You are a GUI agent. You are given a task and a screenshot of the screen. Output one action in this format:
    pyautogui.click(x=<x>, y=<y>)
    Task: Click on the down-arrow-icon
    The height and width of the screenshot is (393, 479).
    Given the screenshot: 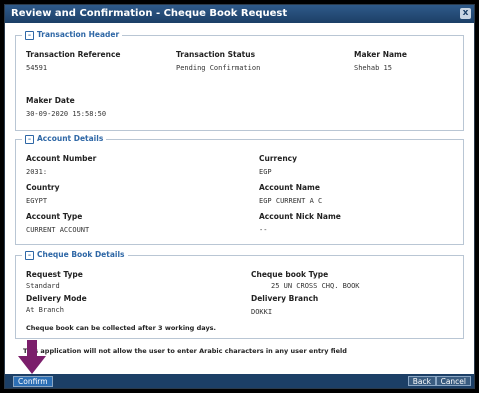 What is the action you would take?
    pyautogui.click(x=32, y=357)
    